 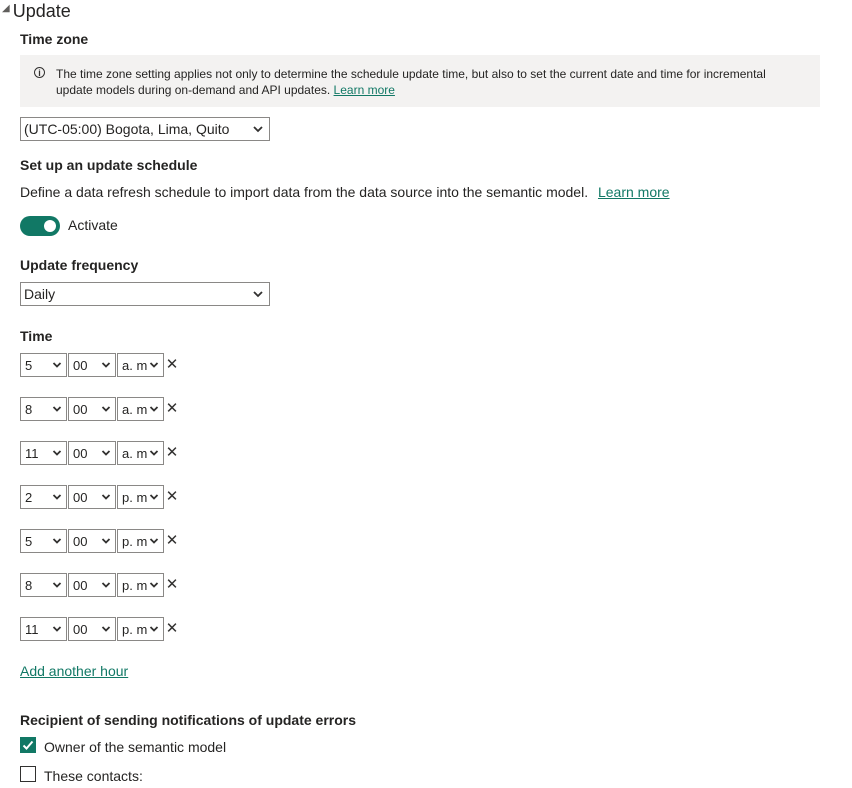 What do you see at coordinates (39, 72) in the screenshot?
I see `info-icon: i` at bounding box center [39, 72].